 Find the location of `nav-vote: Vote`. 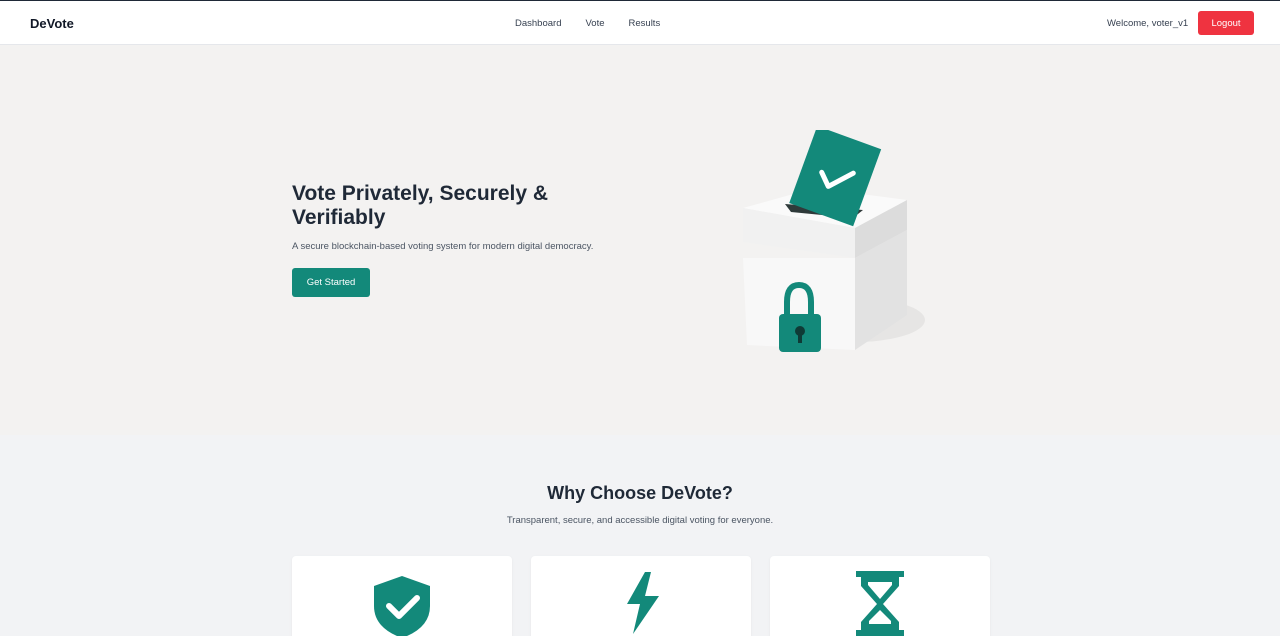

nav-vote: Vote is located at coordinates (594, 23).